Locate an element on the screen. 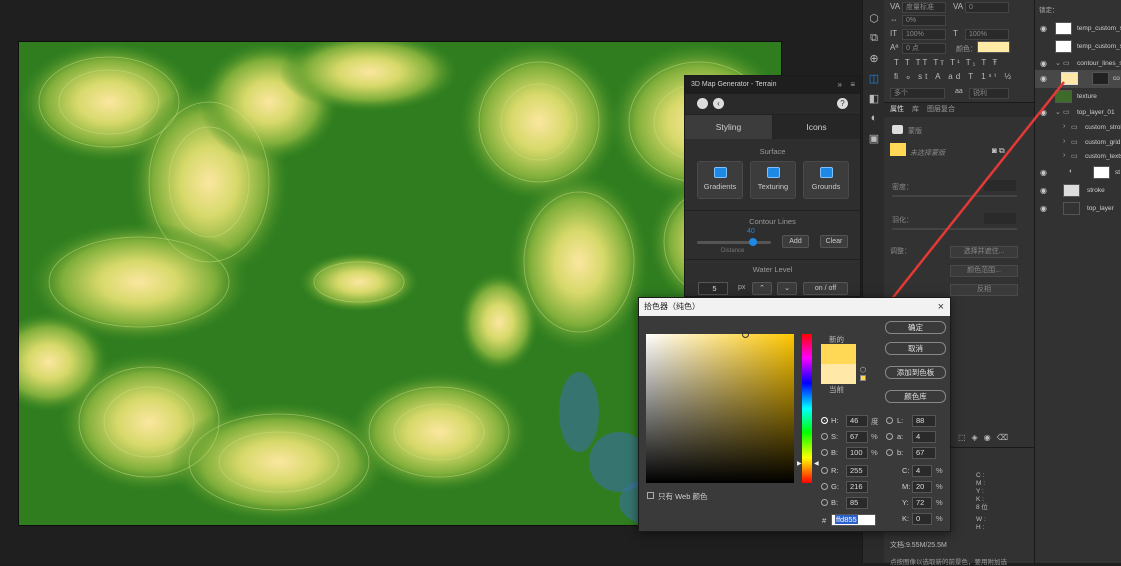  k-unit: % is located at coordinates (939, 518).